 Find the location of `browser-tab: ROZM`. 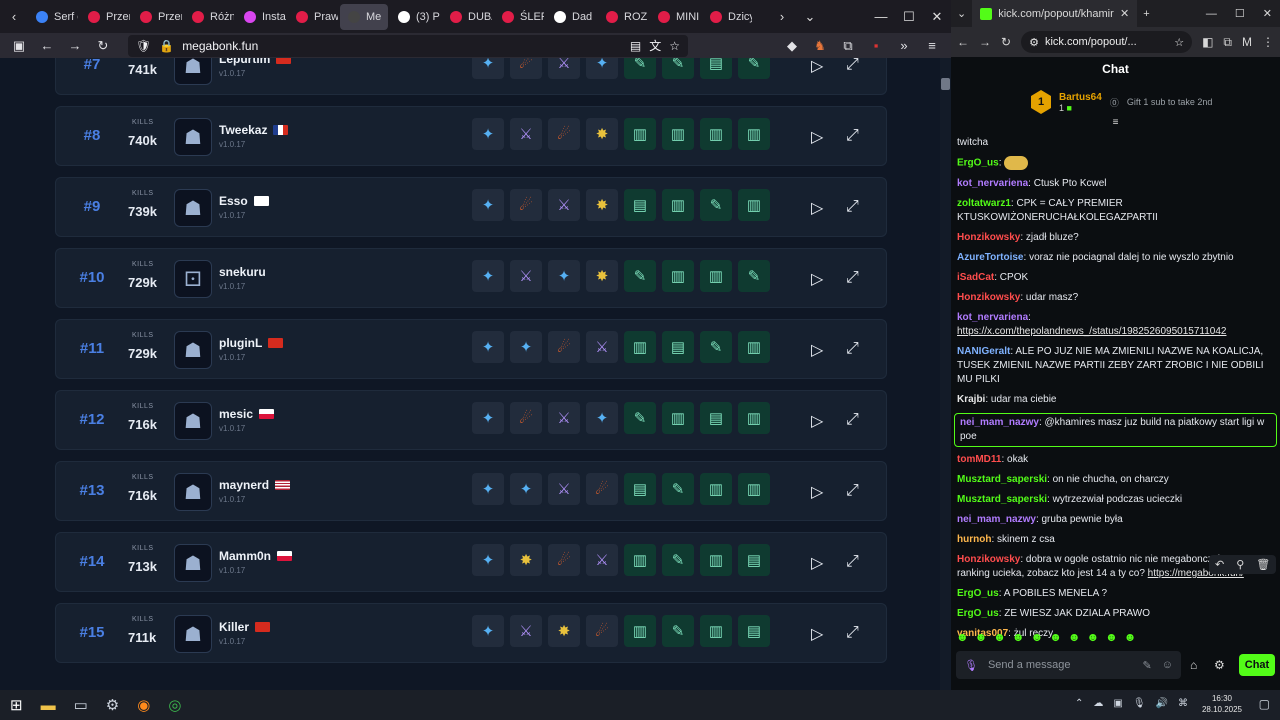

browser-tab: ROZM is located at coordinates (623, 17).